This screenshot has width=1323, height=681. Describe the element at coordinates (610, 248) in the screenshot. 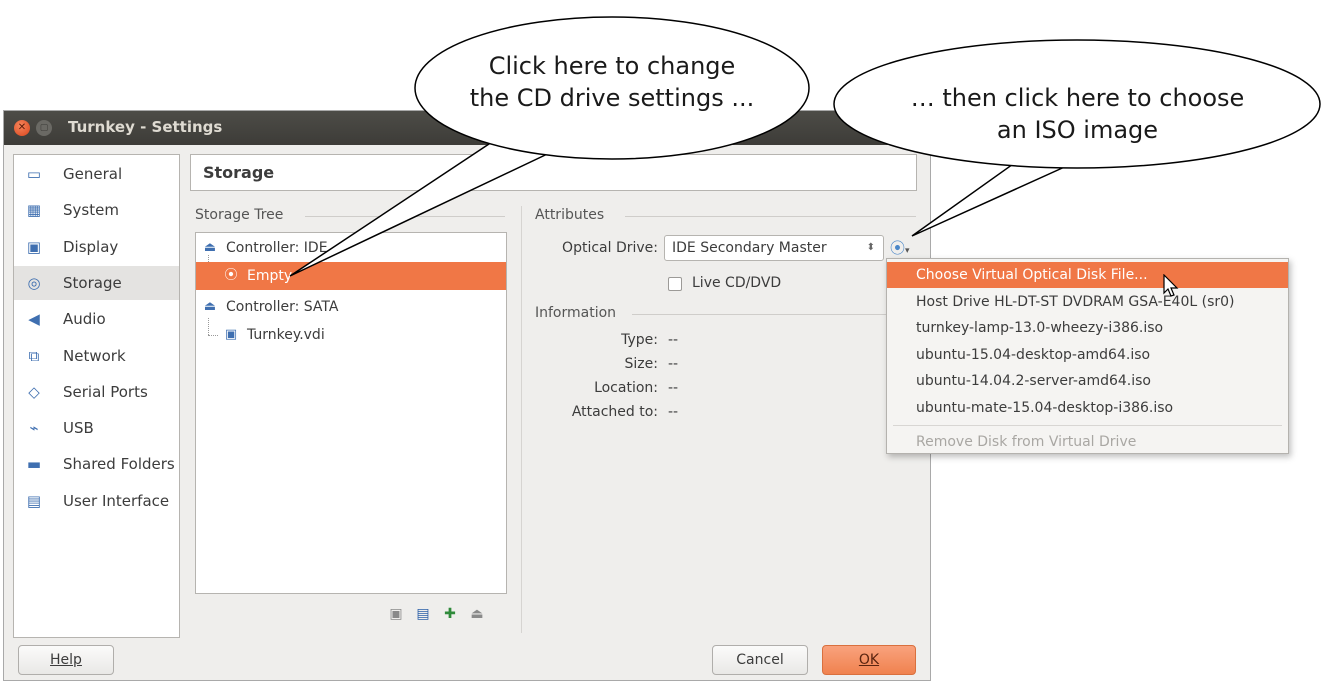

I see `optical-drive-label: Optical Drive:` at that location.